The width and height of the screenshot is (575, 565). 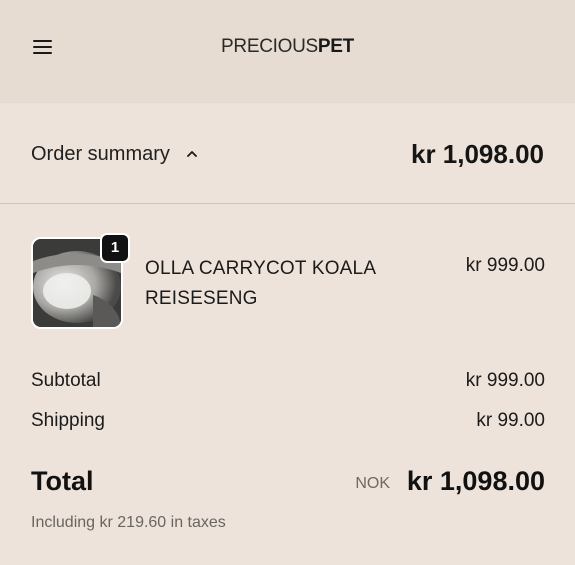 What do you see at coordinates (475, 481) in the screenshot?
I see `total-amount: kr 1,098.00` at bounding box center [475, 481].